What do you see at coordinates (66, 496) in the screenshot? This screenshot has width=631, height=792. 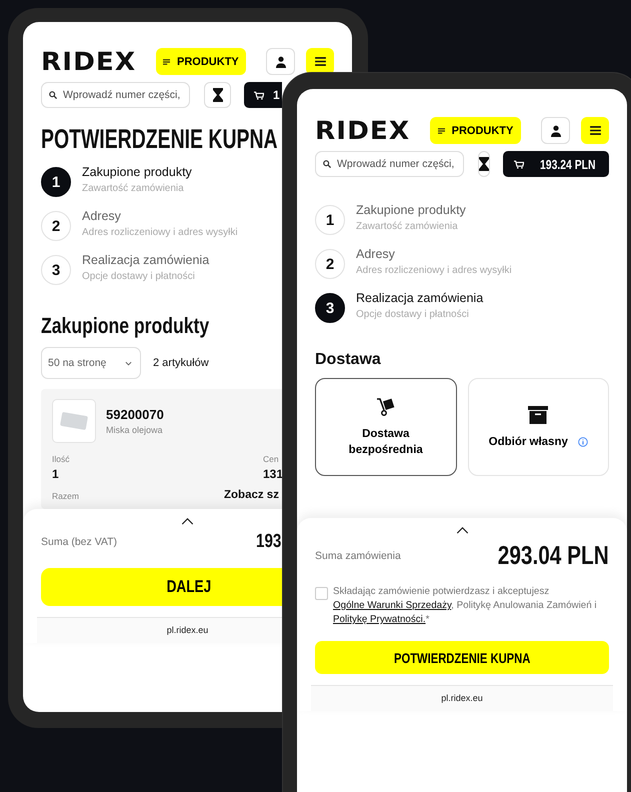 I see `total-label: Razem` at bounding box center [66, 496].